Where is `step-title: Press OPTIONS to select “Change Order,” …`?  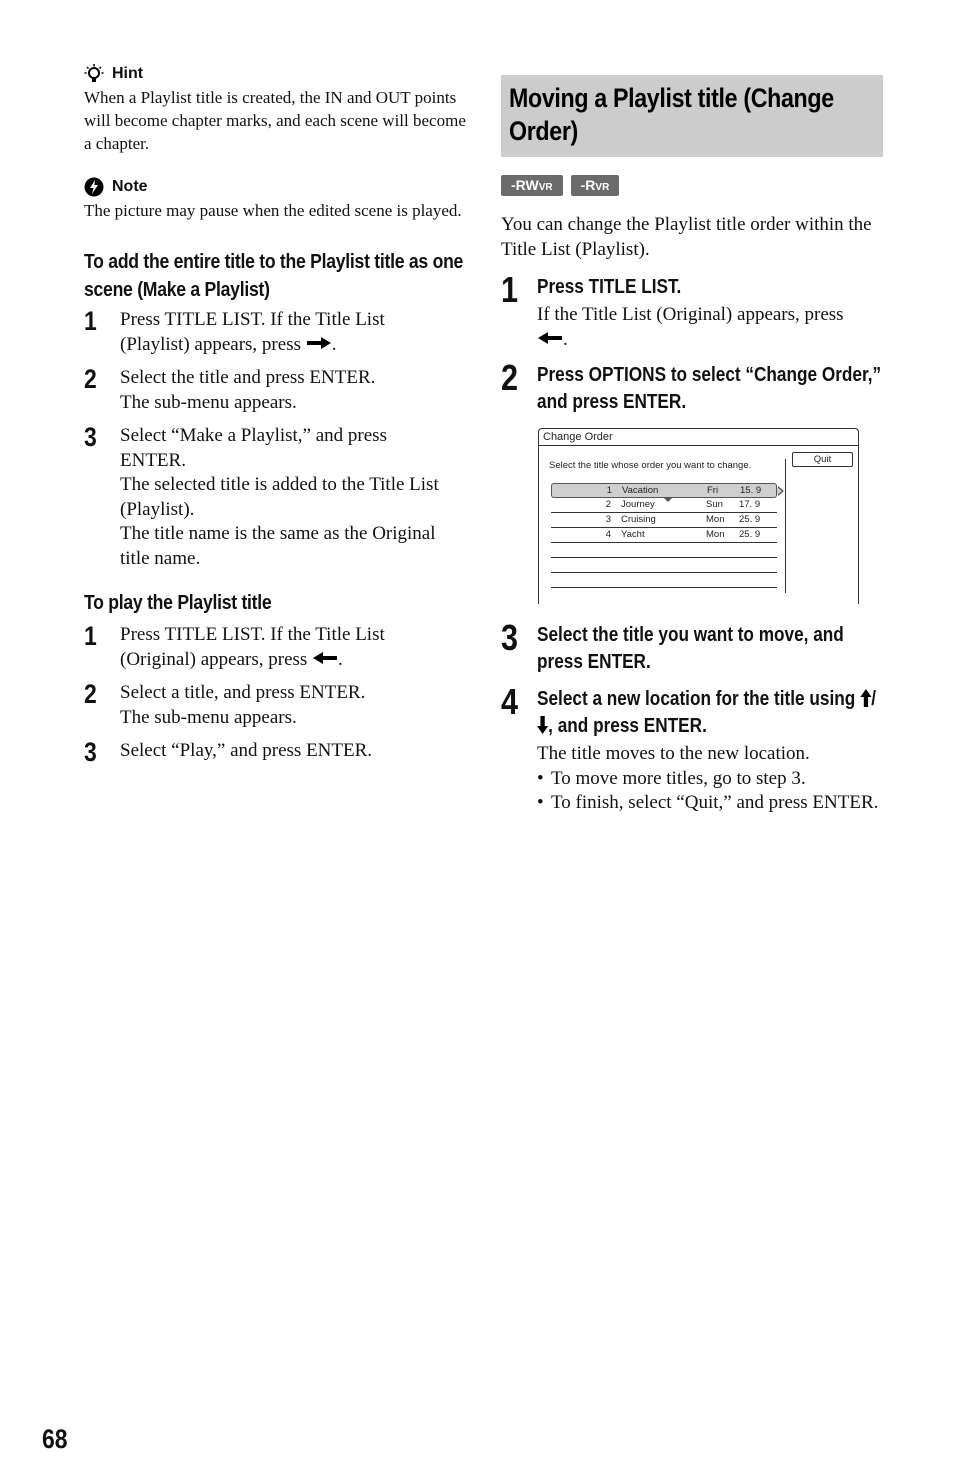
step-title: Press OPTIONS to select “Change Order,” … is located at coordinates (709, 388).